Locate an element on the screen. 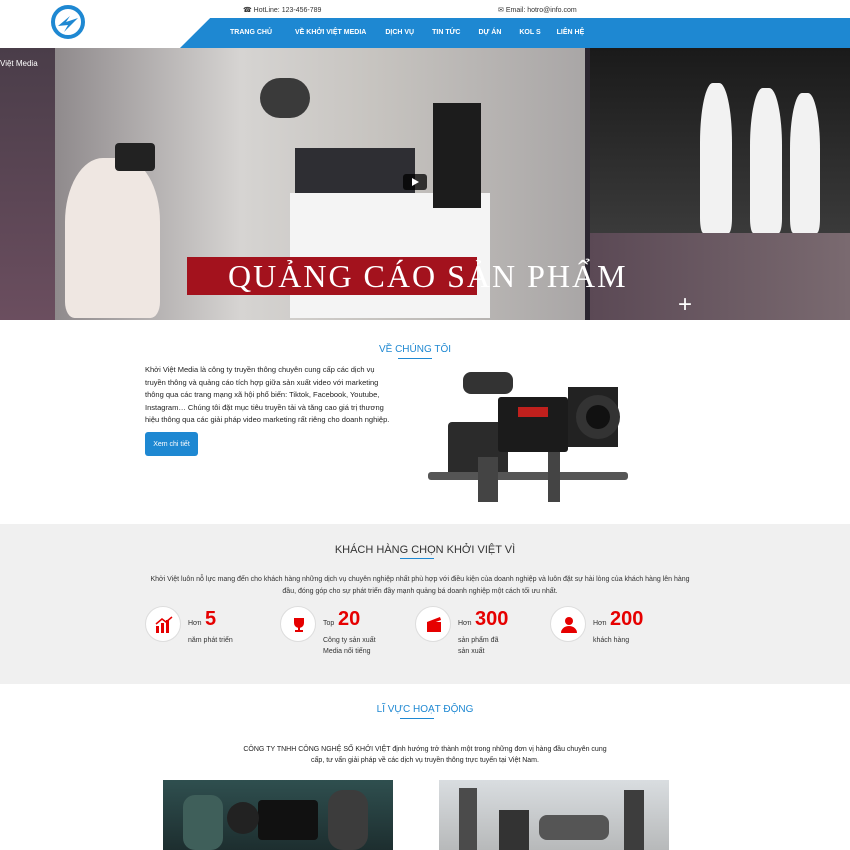 This screenshot has width=850, height=850. fields-divider is located at coordinates (417, 718).